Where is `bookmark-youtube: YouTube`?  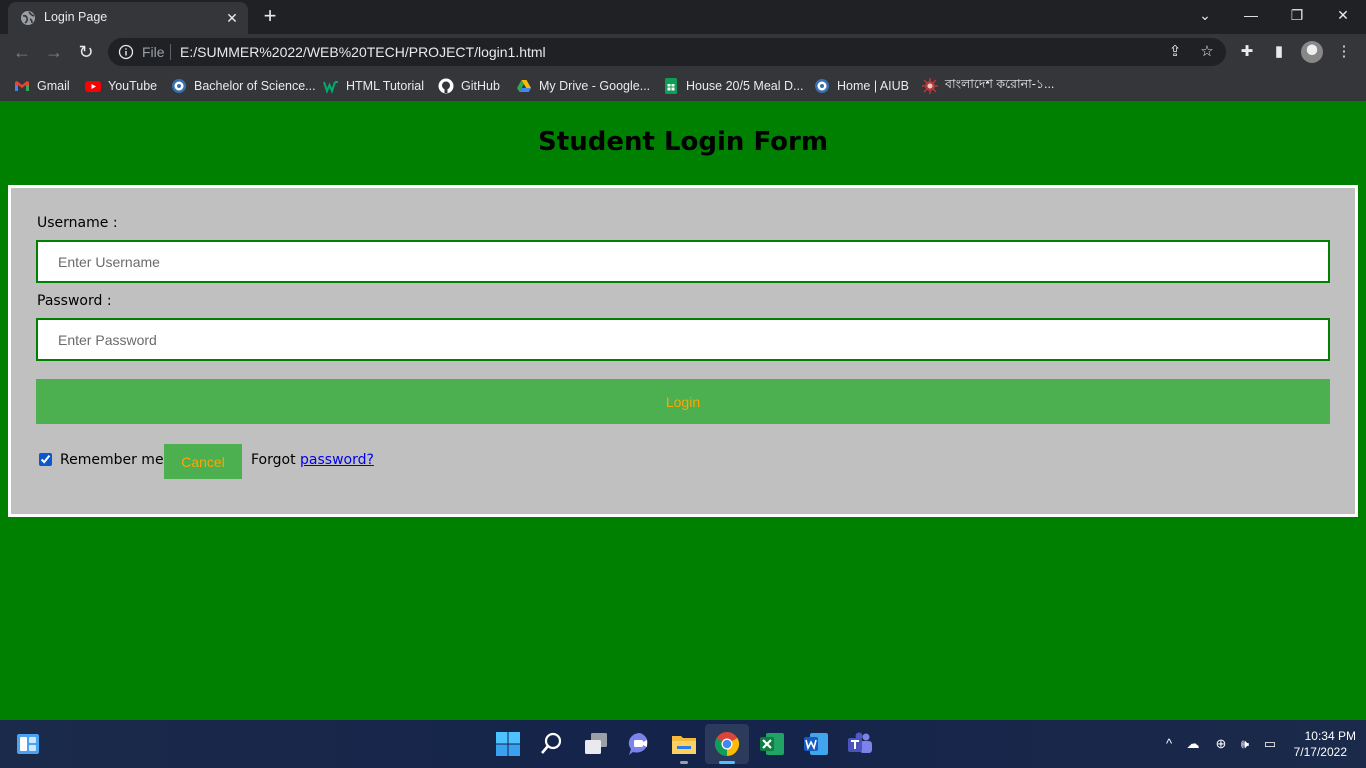 bookmark-youtube: YouTube is located at coordinates (121, 86).